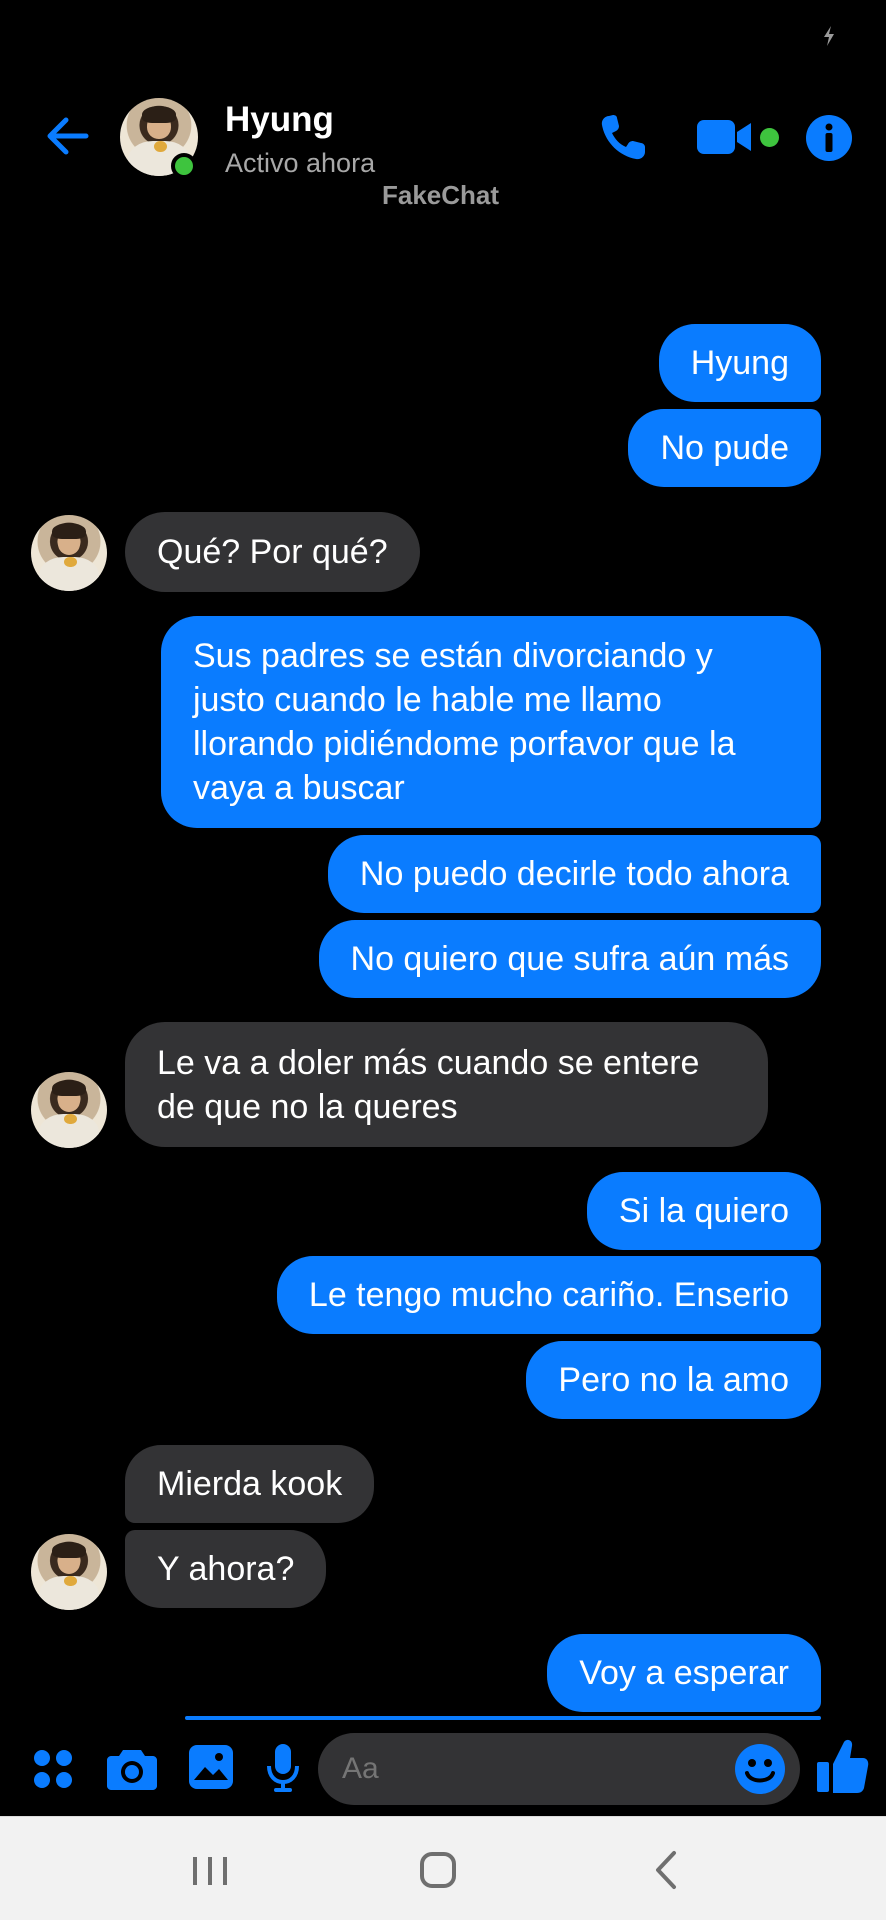 This screenshot has width=886, height=1920. I want to click on system-navigation-bar, so click(443, 1868).